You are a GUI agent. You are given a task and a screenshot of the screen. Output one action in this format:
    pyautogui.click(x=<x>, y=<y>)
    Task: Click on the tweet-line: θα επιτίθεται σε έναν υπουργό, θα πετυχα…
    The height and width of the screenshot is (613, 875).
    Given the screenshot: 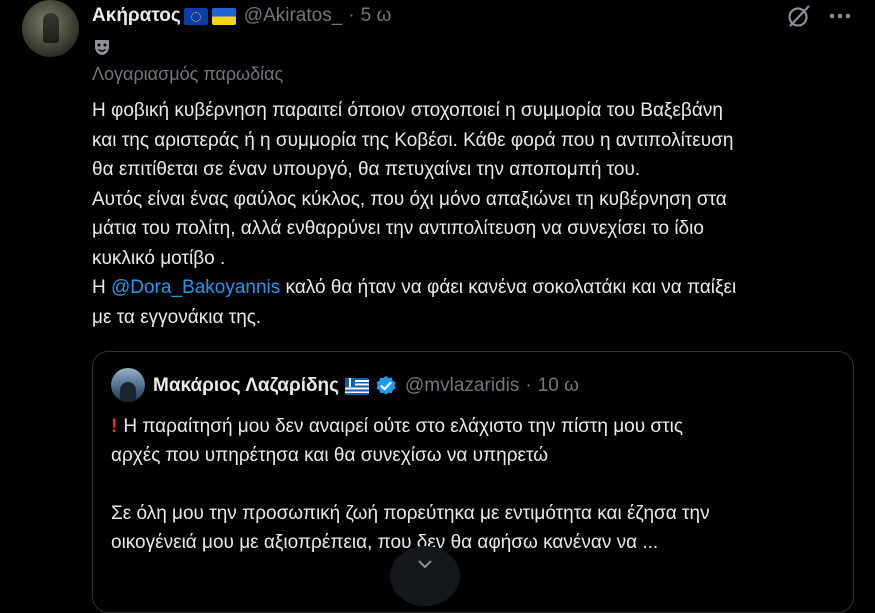 What is the action you would take?
    pyautogui.click(x=366, y=169)
    